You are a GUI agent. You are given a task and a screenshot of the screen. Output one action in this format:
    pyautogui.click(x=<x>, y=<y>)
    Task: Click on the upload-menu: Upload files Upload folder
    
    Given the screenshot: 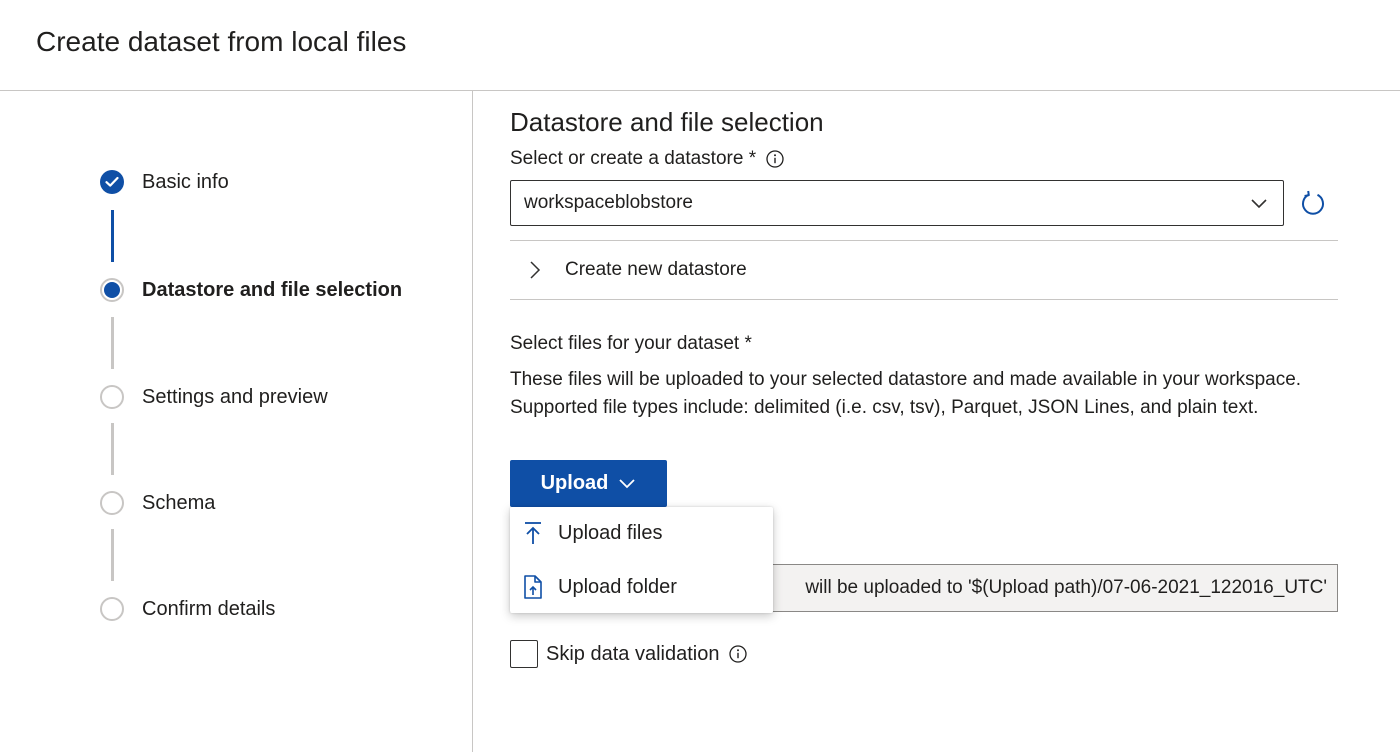 What is the action you would take?
    pyautogui.click(x=641, y=560)
    